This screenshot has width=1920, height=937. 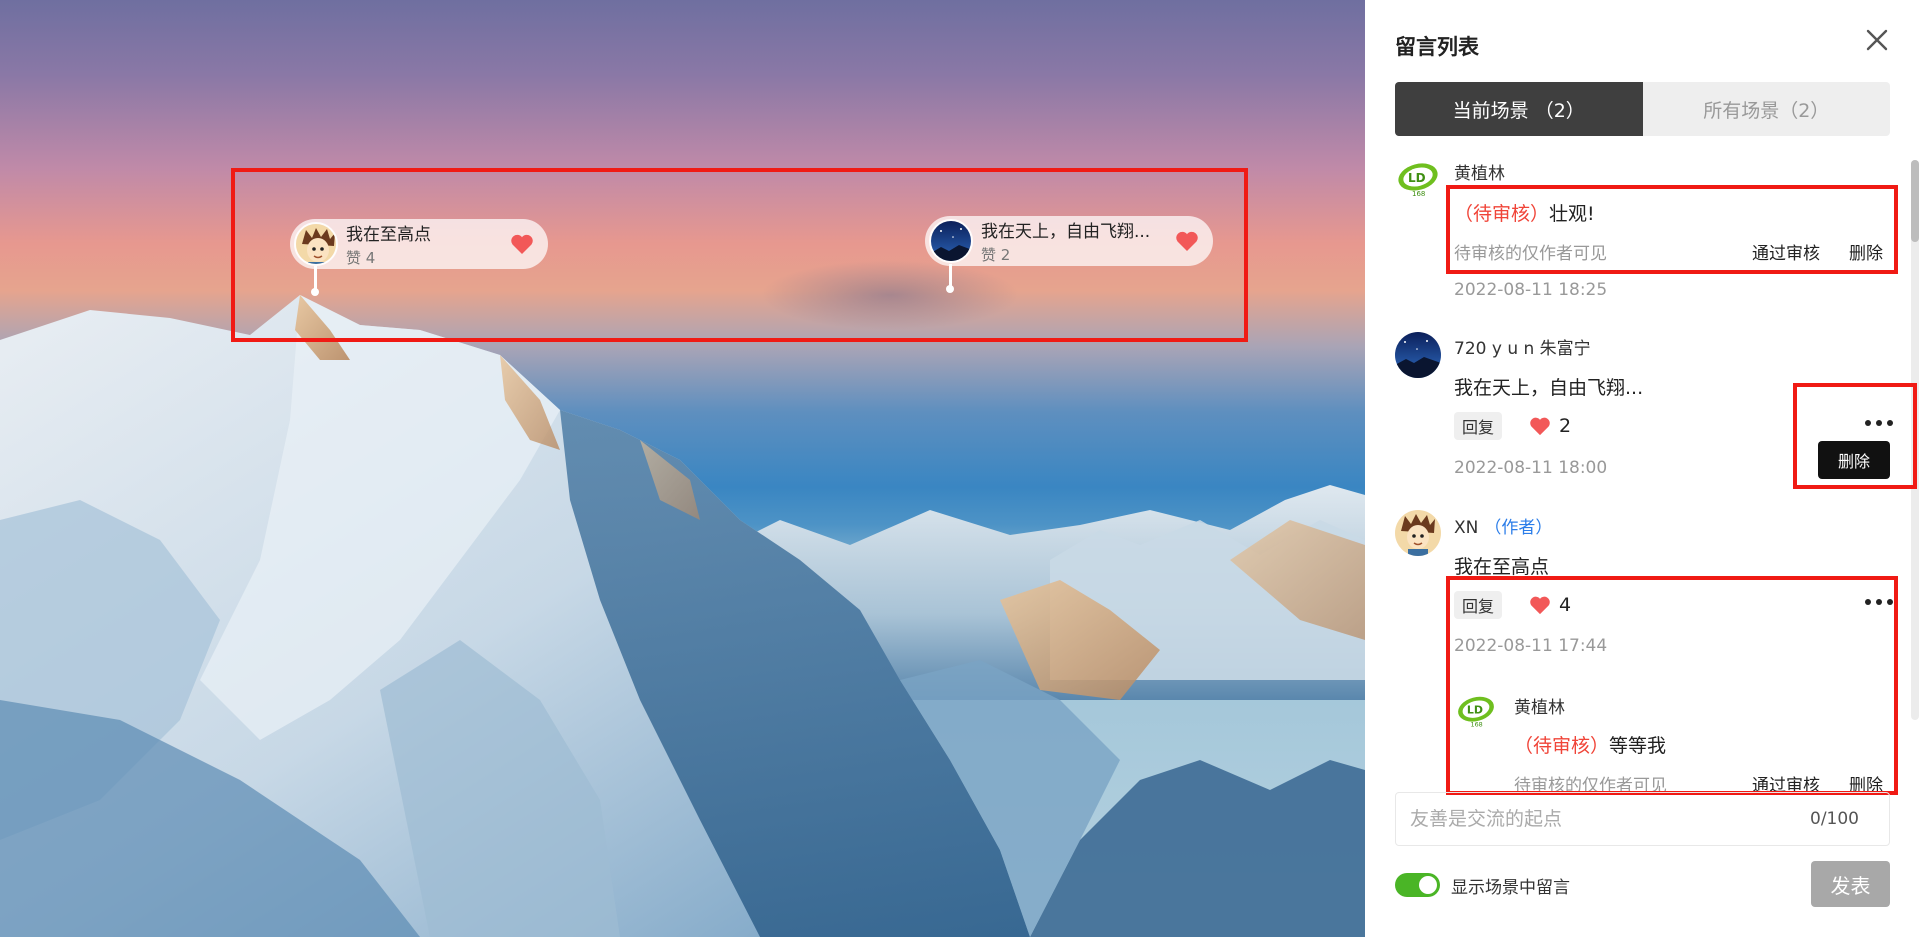 I want to click on scene-tabs: 当前场景 （2） 所有场景（2）, so click(x=1642, y=109).